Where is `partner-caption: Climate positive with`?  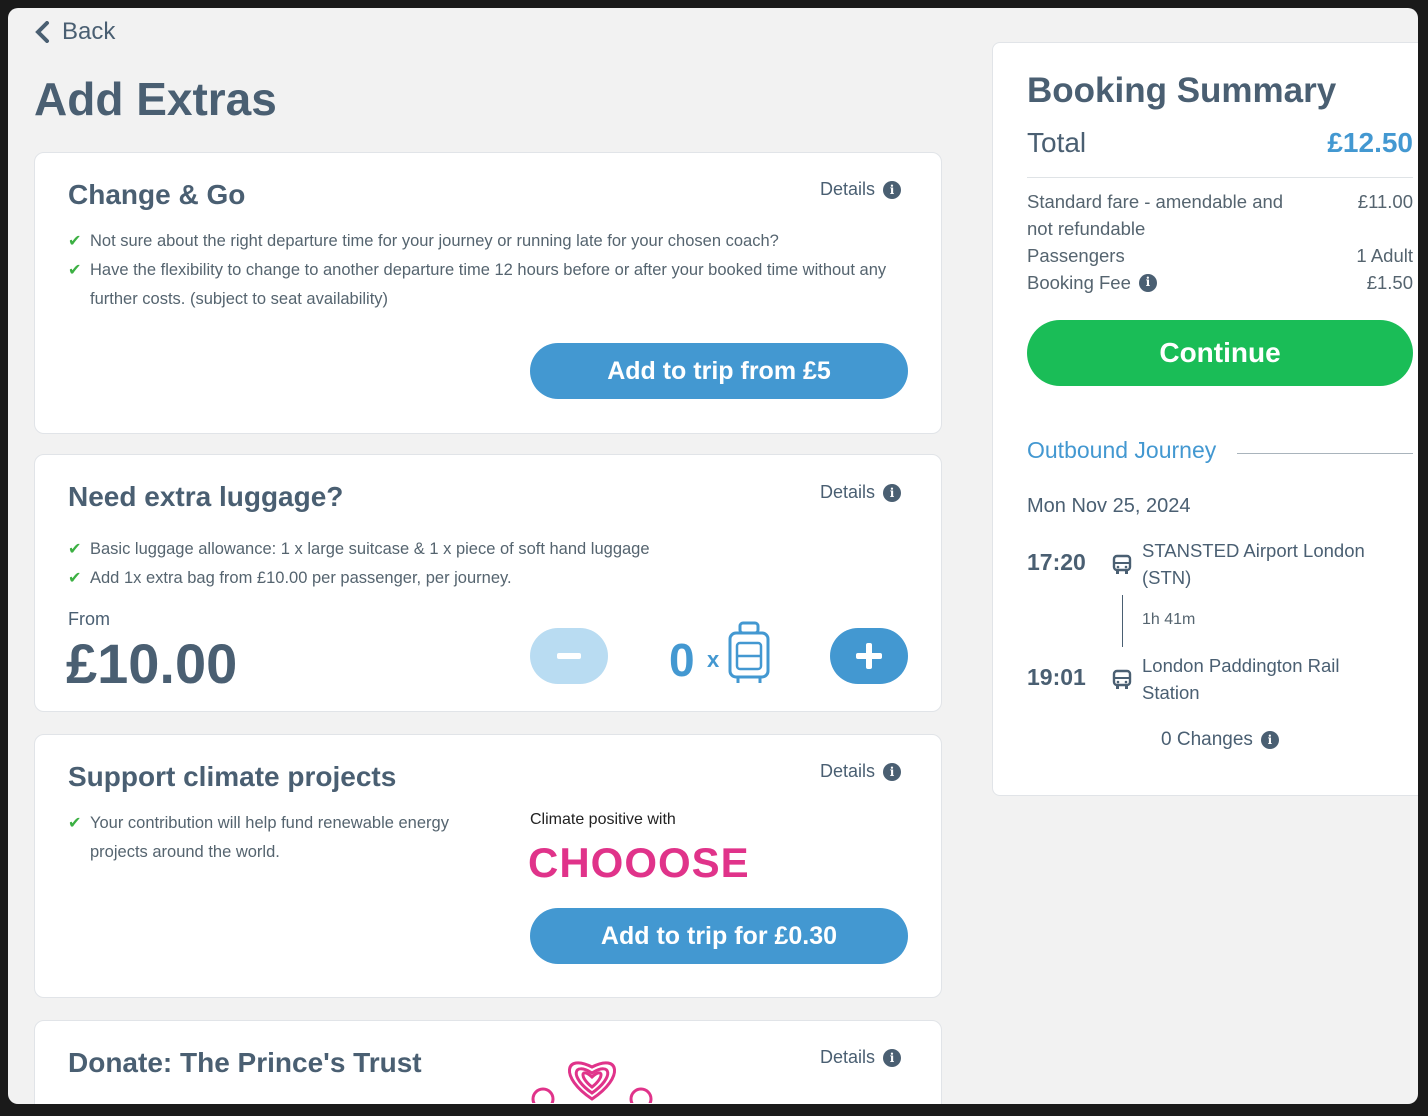 partner-caption: Climate positive with is located at coordinates (603, 819).